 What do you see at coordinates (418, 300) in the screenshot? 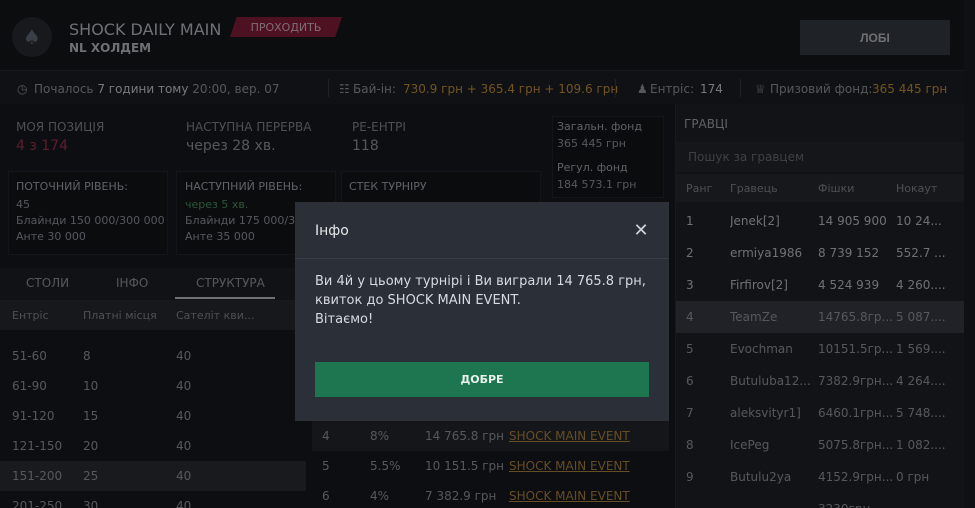
I see `dialog-message-line: квиток до SHOCK MAIN EVENT.` at bounding box center [418, 300].